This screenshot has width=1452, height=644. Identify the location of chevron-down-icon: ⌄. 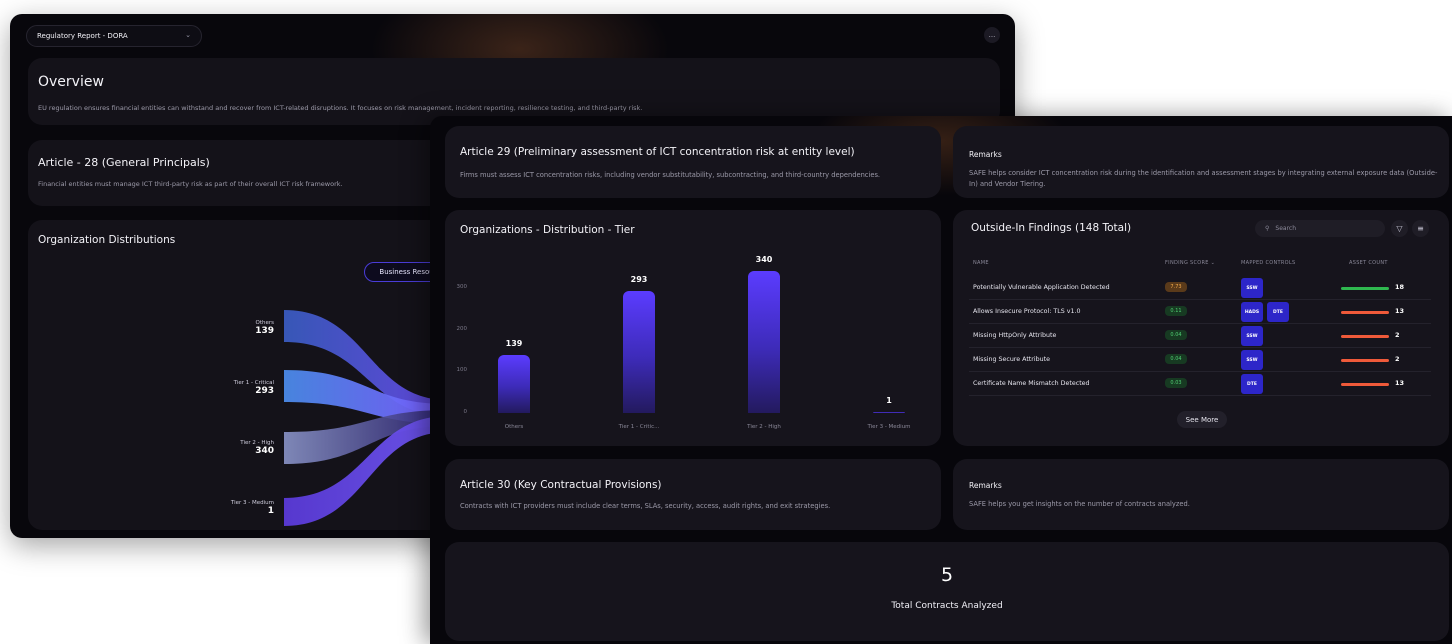
(188, 35).